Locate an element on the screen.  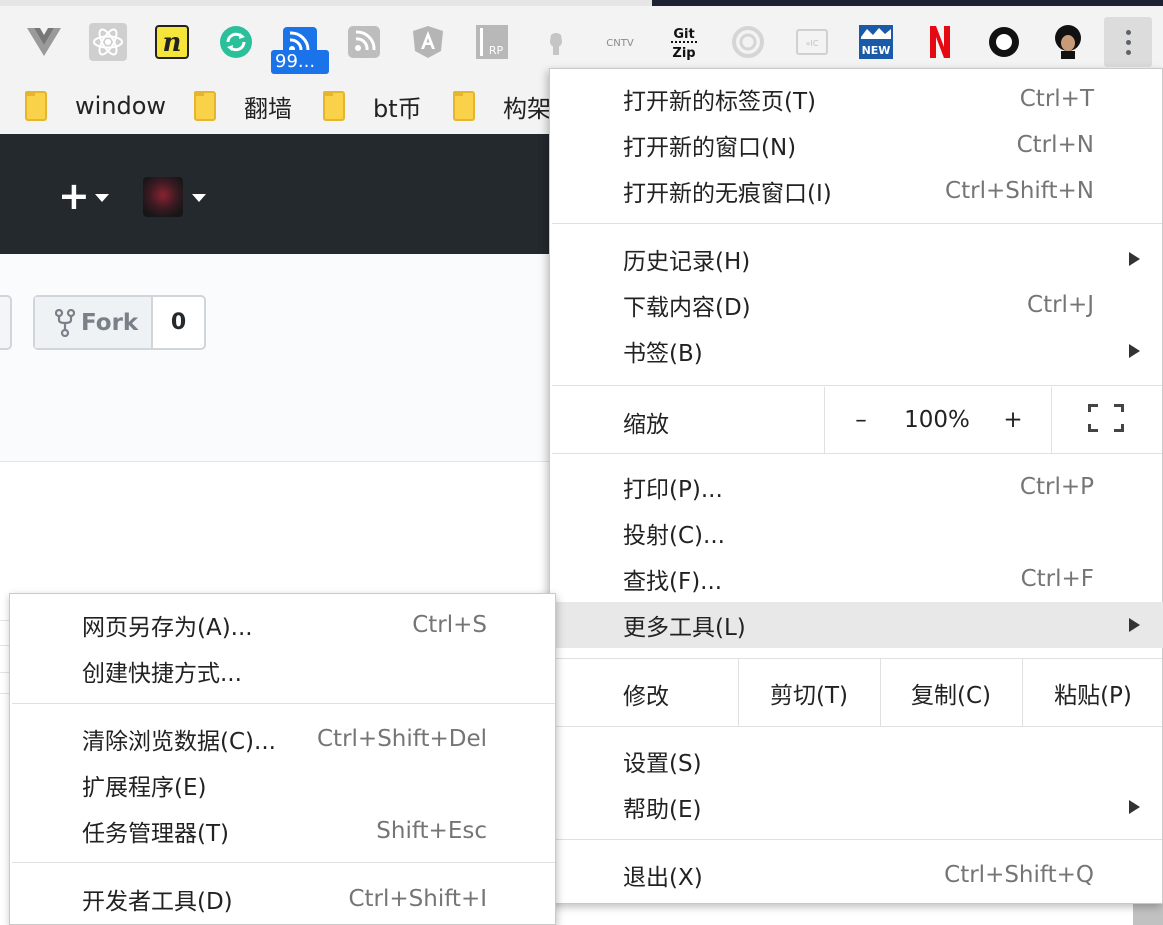
fork-count: 0 is located at coordinates (178, 322).